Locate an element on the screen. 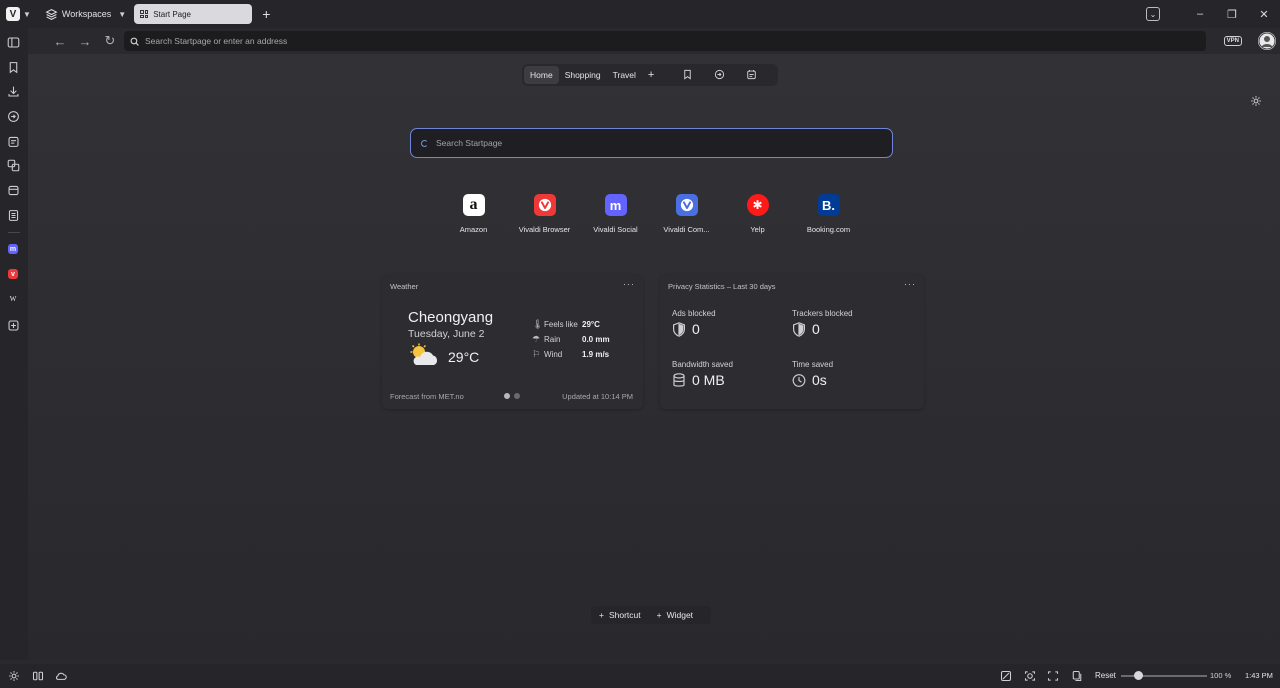  add-shortcut-button: + Shortcut is located at coordinates (620, 615).